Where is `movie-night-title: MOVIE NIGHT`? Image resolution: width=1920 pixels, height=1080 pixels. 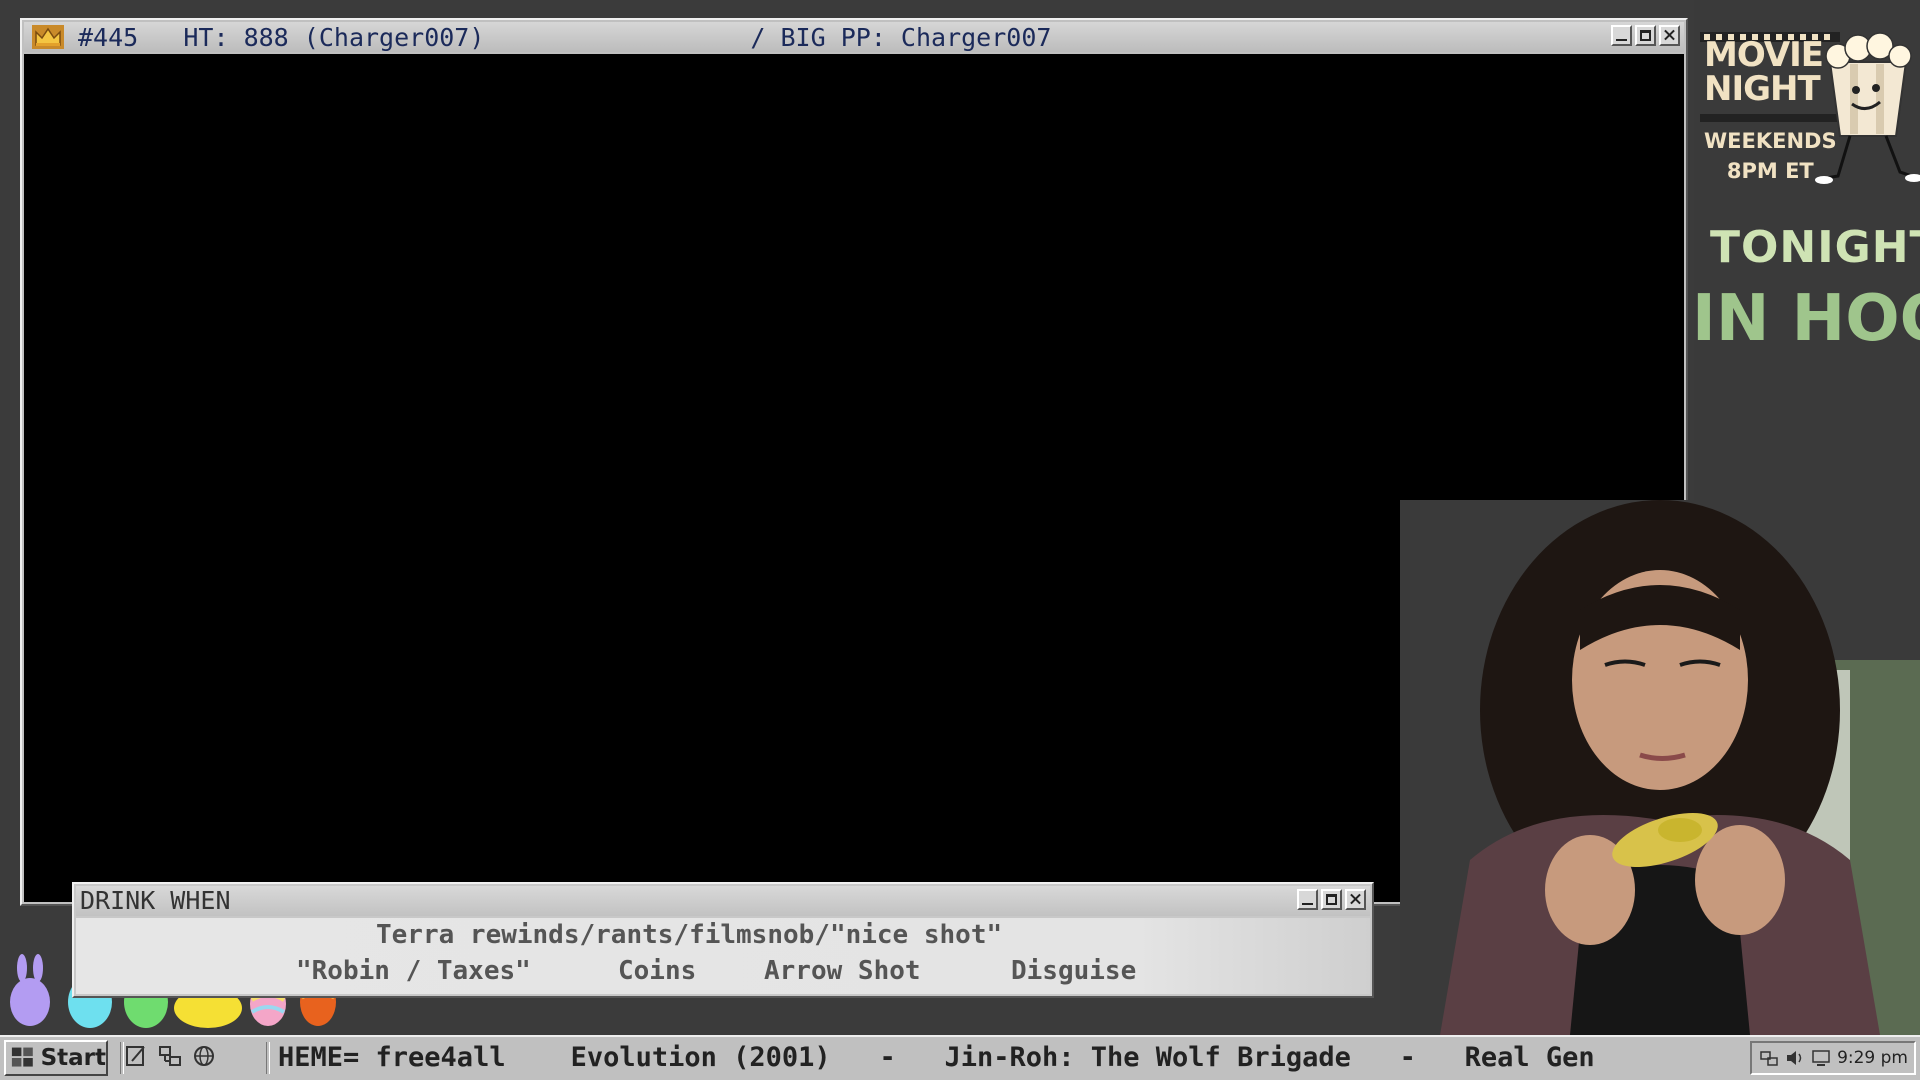
movie-night-title: MOVIE NIGHT is located at coordinates (1764, 72).